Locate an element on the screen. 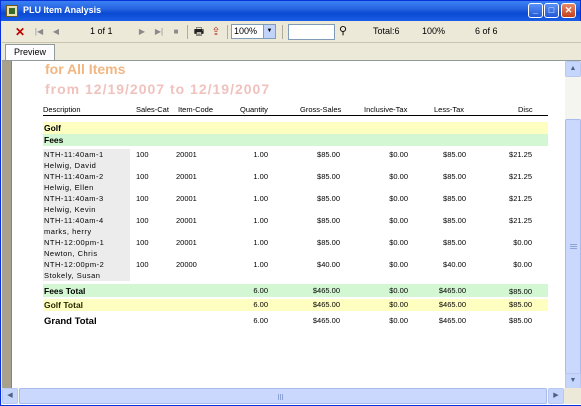  zoom-select: 100% ▼ is located at coordinates (253, 31).